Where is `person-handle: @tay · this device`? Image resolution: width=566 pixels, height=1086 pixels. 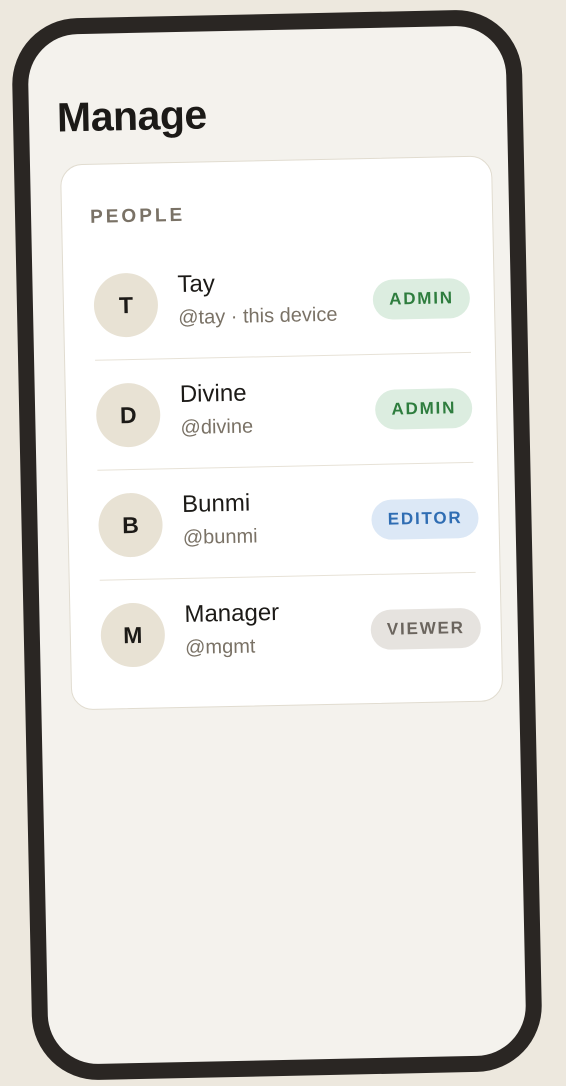
person-handle: @tay · this device is located at coordinates (257, 316).